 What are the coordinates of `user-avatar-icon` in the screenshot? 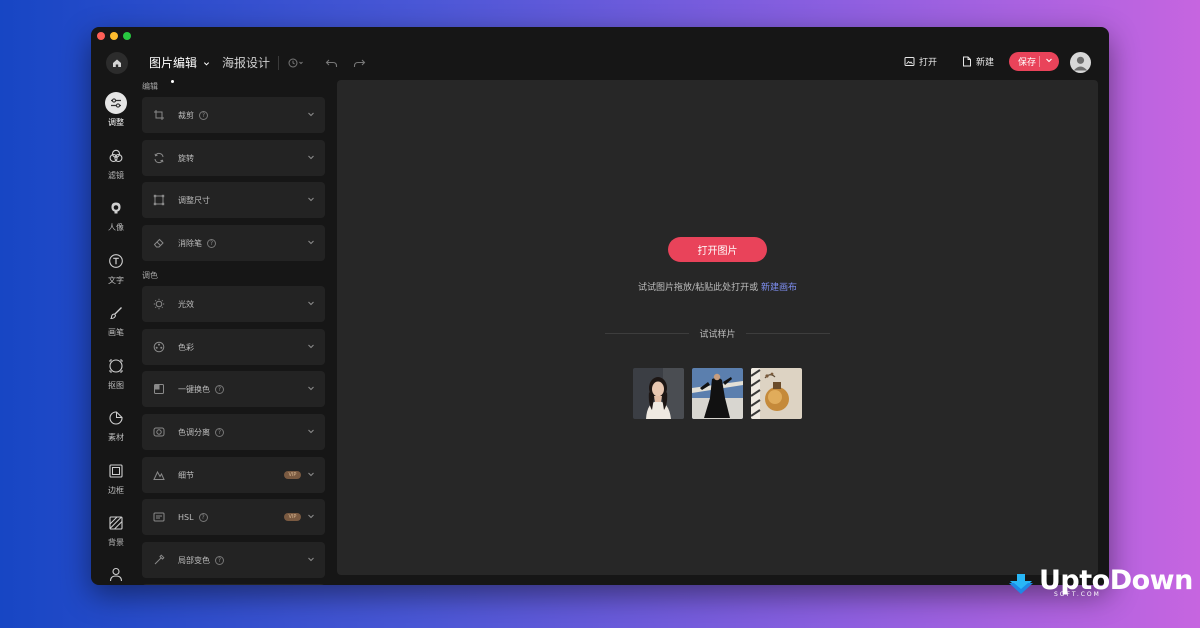 It's located at (1080, 63).